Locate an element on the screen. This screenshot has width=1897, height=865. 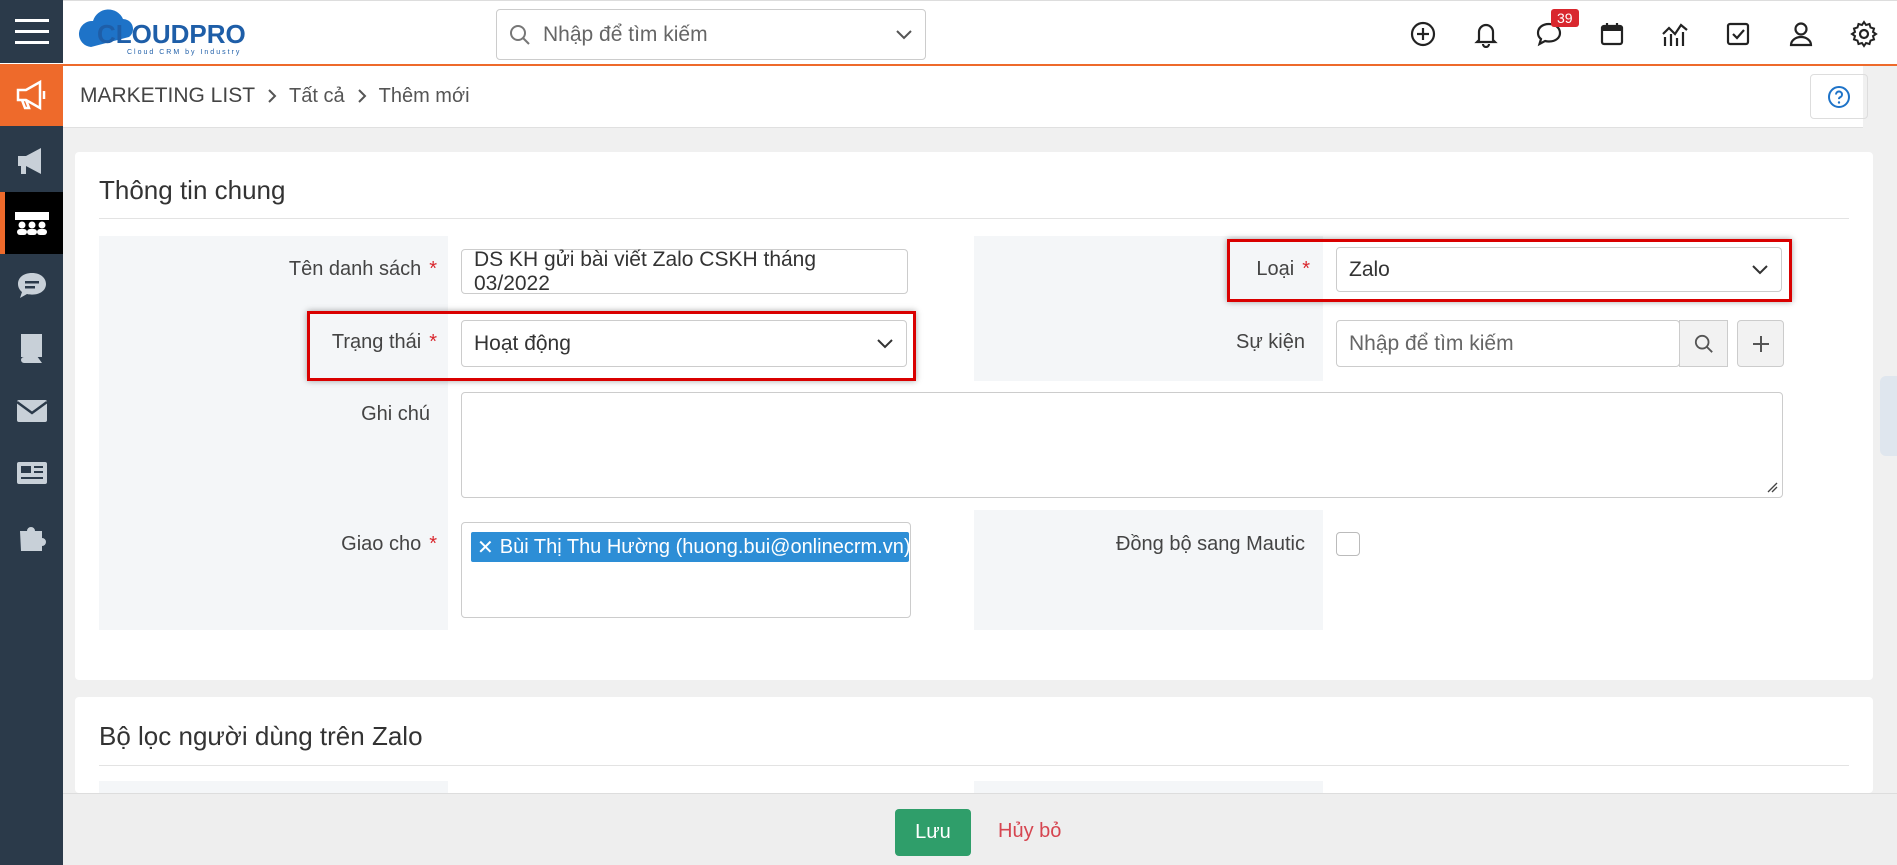
sidebar-item-messages is located at coordinates (31, 285).